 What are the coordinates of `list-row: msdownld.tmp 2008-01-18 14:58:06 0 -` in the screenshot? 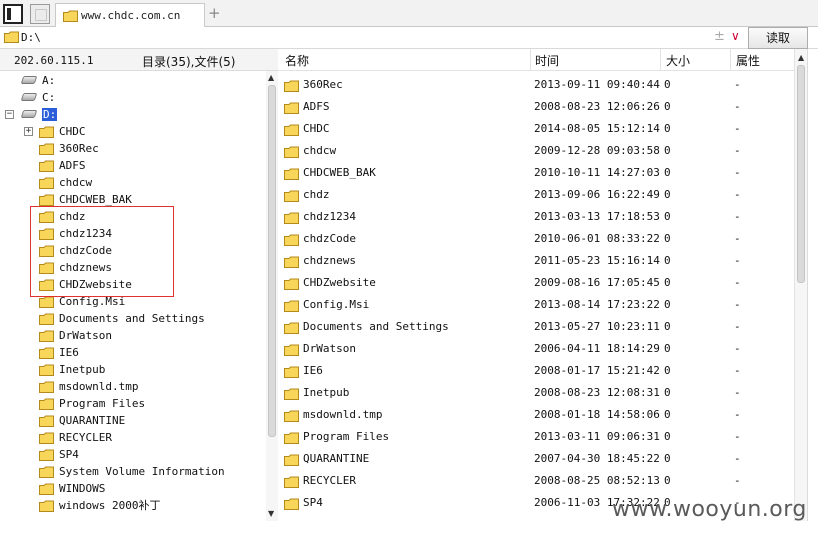 It's located at (536, 415).